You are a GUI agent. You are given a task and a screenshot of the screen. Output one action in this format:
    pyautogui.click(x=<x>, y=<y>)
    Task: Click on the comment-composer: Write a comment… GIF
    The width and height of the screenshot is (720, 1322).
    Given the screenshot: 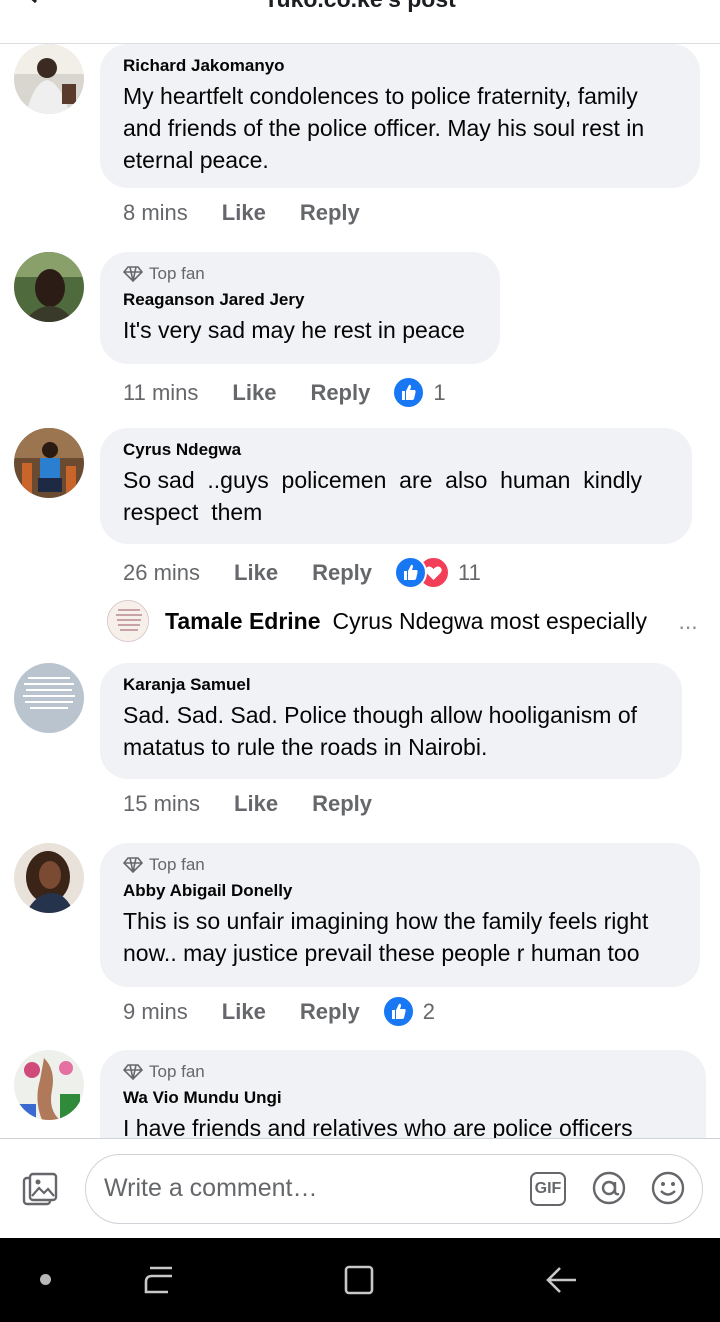 What is the action you would take?
    pyautogui.click(x=360, y=1188)
    